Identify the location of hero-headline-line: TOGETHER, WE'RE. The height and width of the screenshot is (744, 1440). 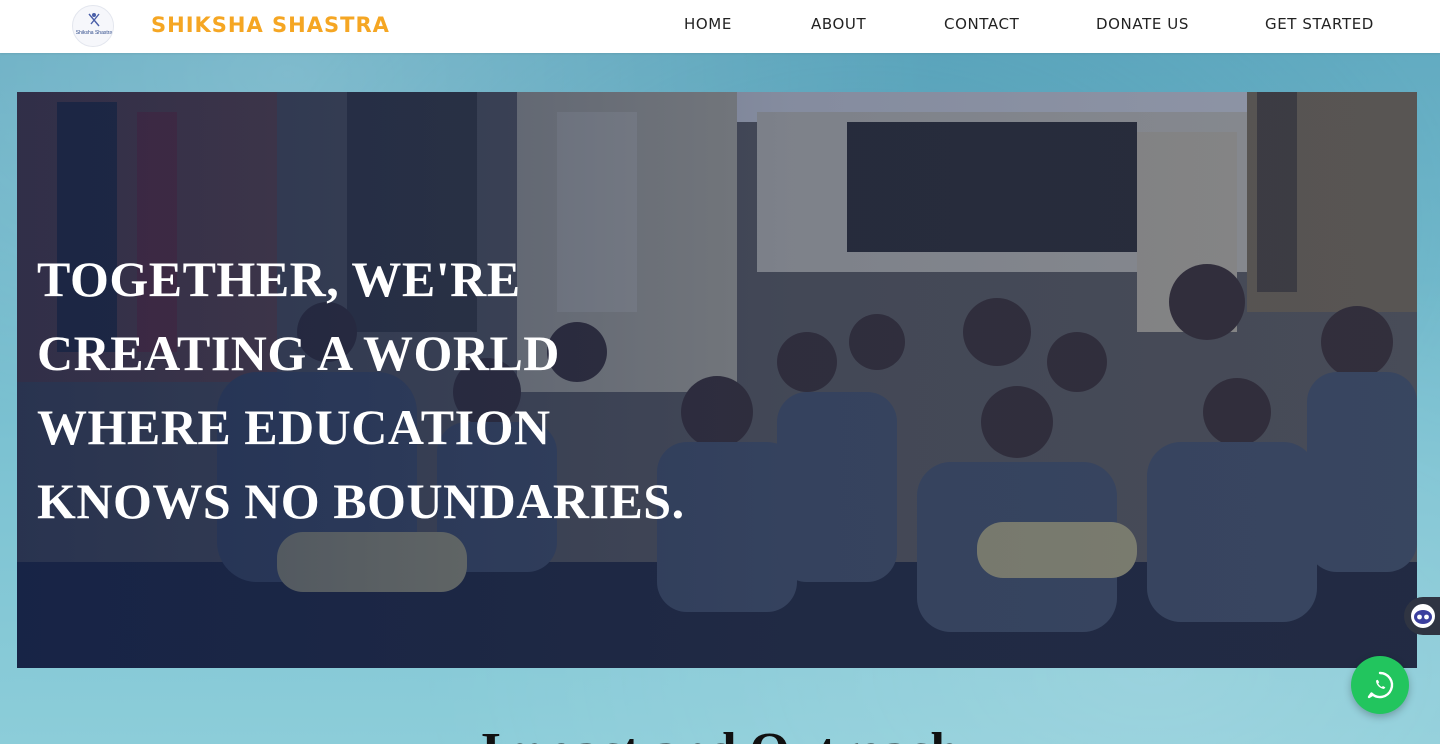
(279, 279).